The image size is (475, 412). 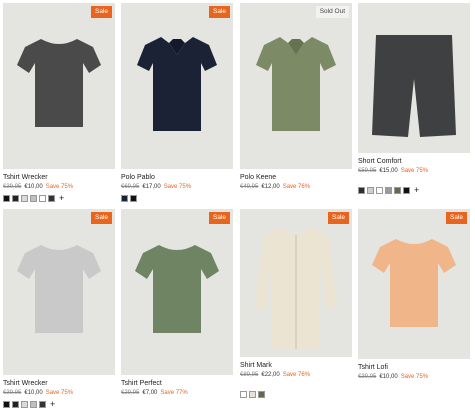 What do you see at coordinates (150, 393) in the screenshot?
I see `sale-price: €7,00` at bounding box center [150, 393].